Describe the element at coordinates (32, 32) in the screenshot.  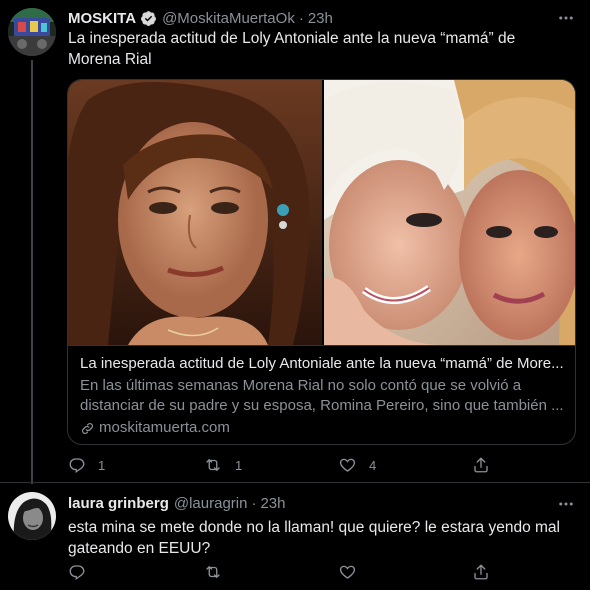
I see `avatar-moskita` at that location.